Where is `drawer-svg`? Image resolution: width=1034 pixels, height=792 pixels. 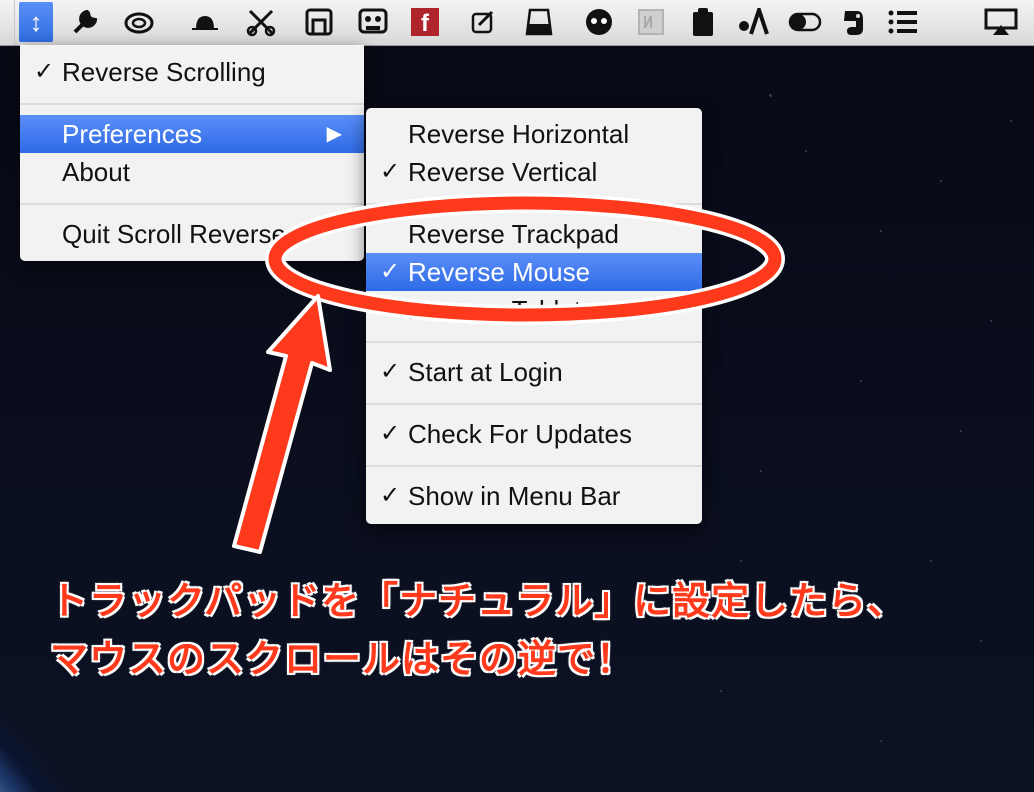 drawer-svg is located at coordinates (539, 22).